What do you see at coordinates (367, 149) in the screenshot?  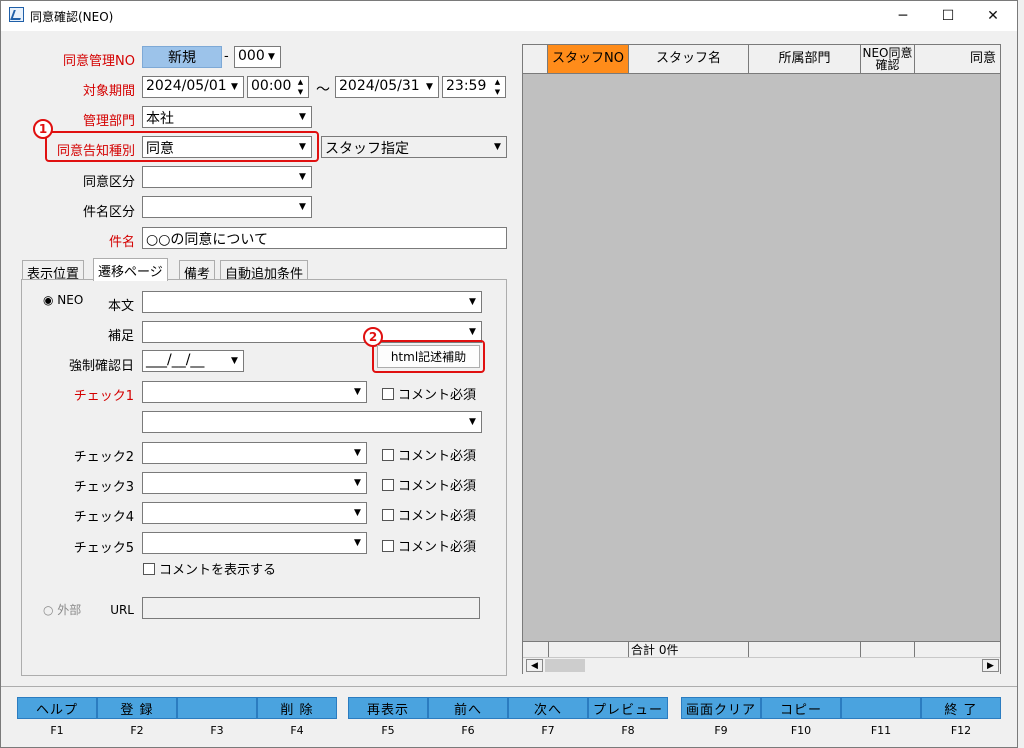 I see `staff-spec-value: スタッフ指定` at bounding box center [367, 149].